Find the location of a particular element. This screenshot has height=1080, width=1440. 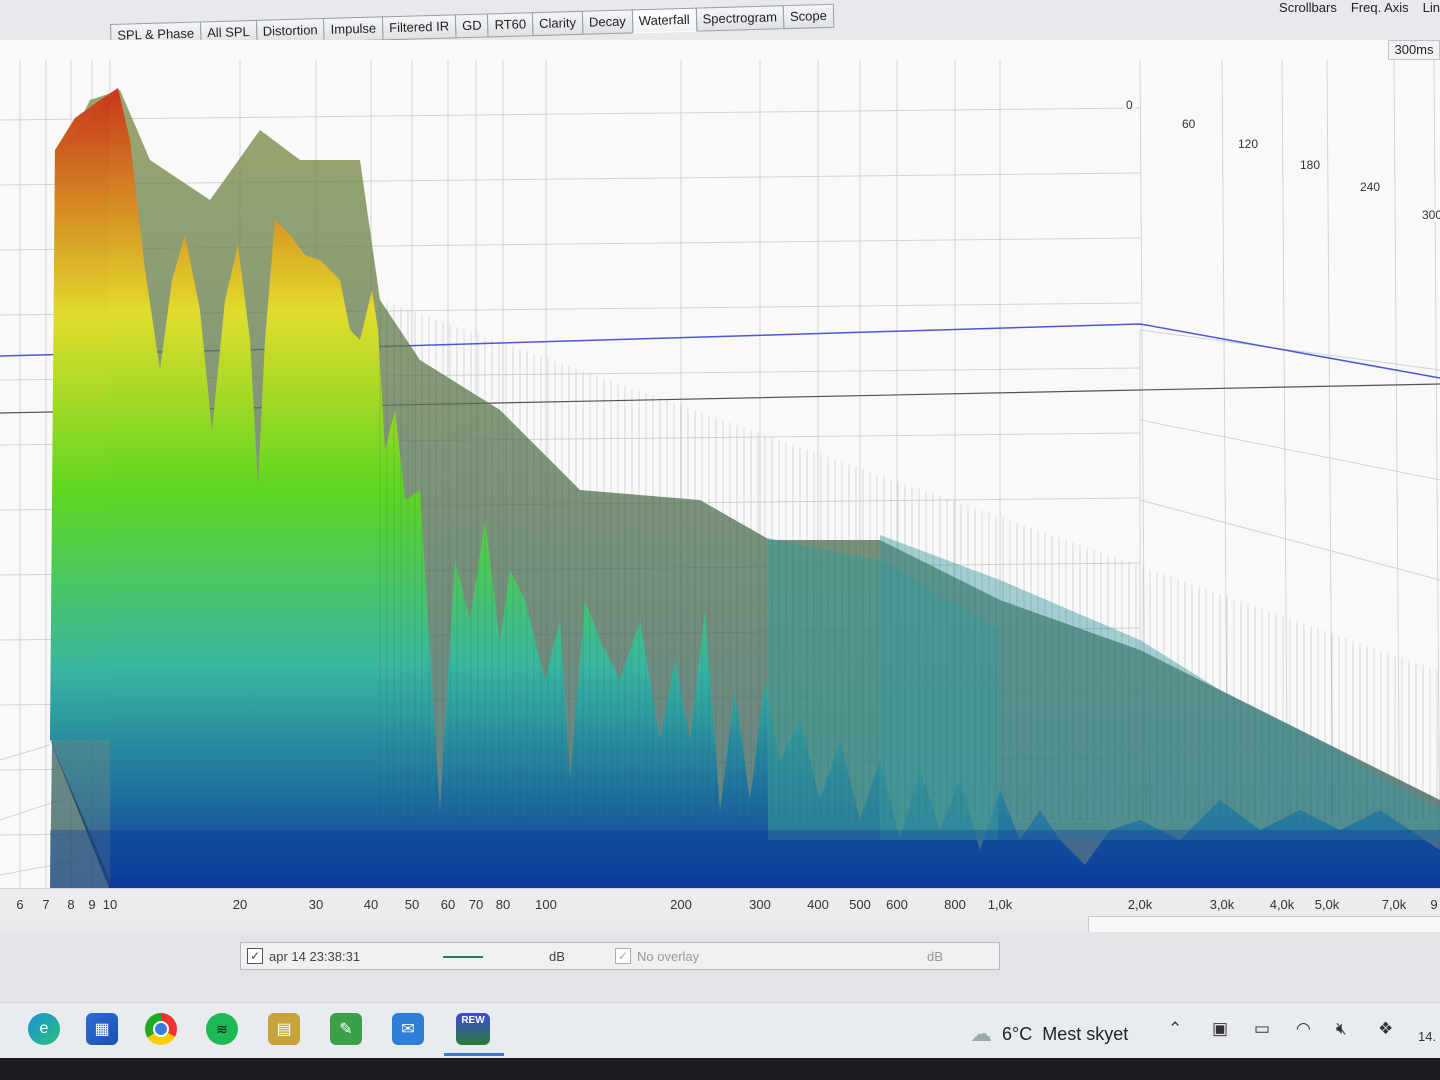

freq-tick-label: 8 is located at coordinates (71, 904).